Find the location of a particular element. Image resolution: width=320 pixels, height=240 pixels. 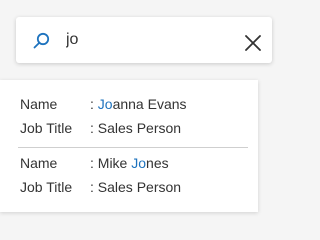

search-input is located at coordinates (151, 40).